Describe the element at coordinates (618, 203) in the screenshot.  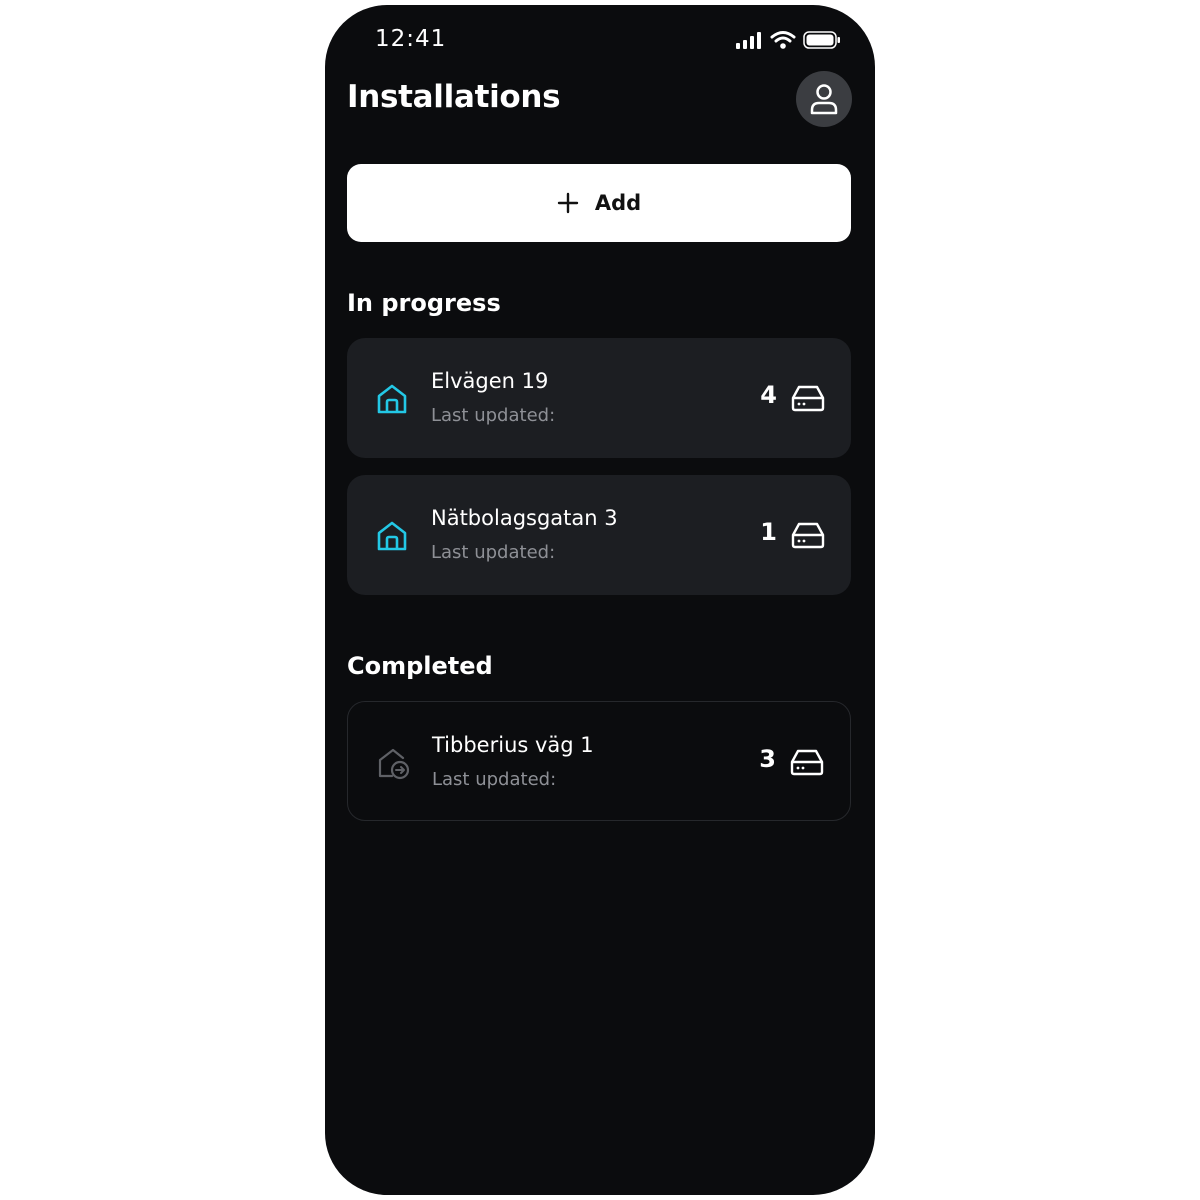
I see `add-button-label: Add` at that location.